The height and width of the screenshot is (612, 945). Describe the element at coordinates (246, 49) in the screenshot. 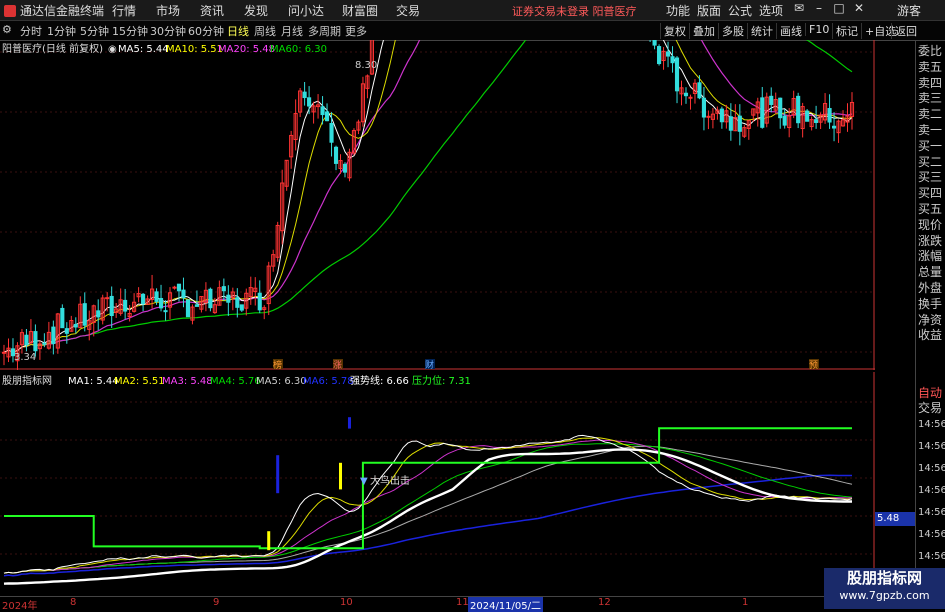

I see `legend-ma20: MA20: 5.48` at that location.